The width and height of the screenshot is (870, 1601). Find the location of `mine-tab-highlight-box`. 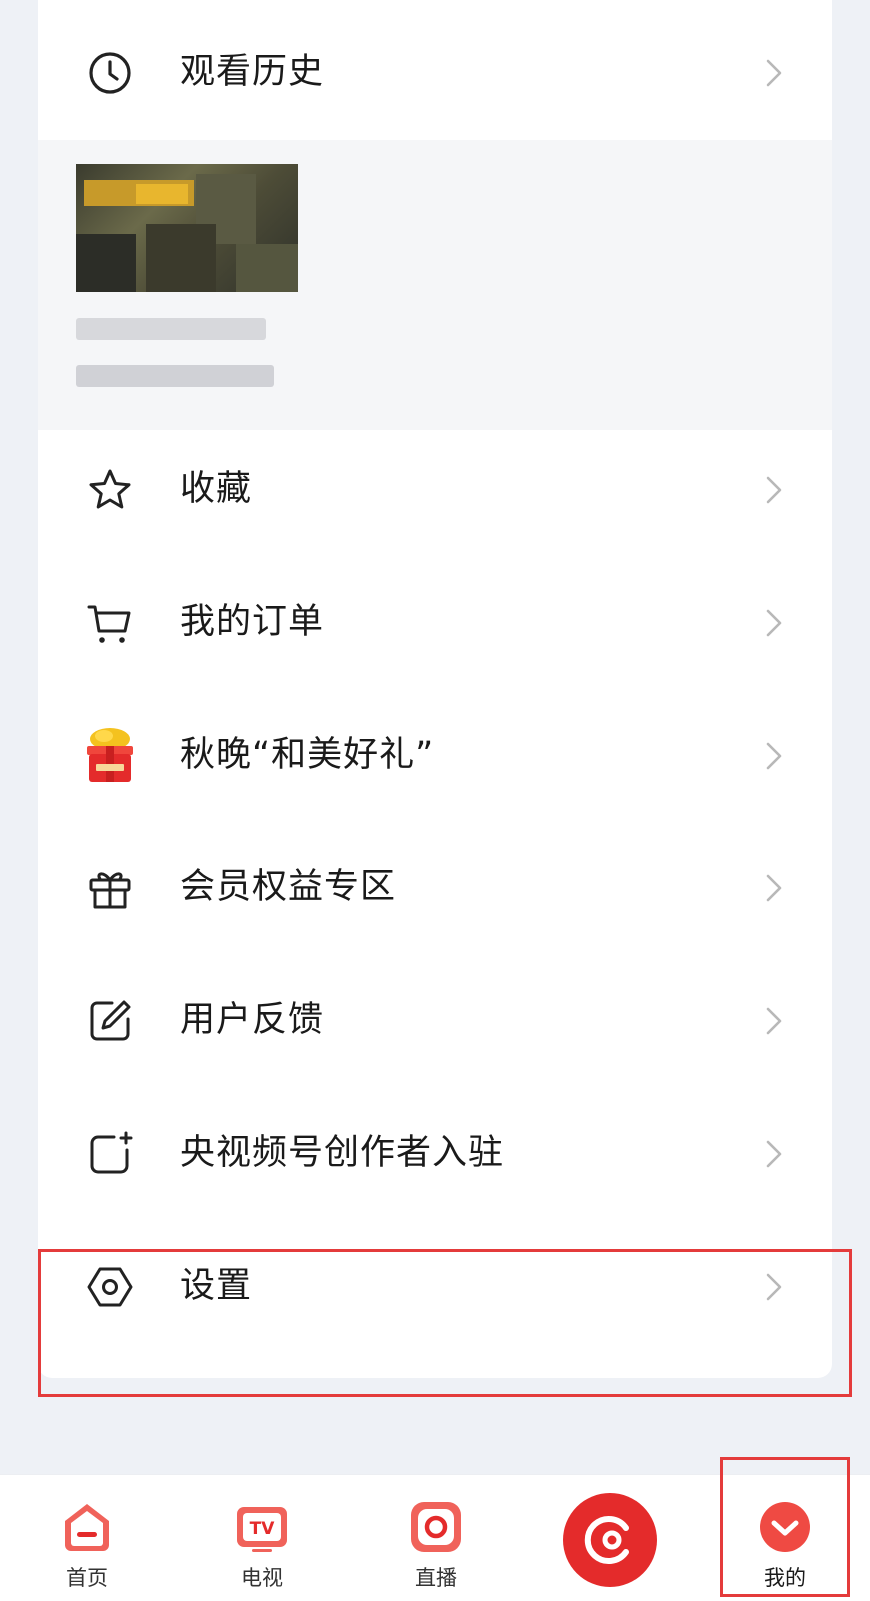

mine-tab-highlight-box is located at coordinates (785, 1527).